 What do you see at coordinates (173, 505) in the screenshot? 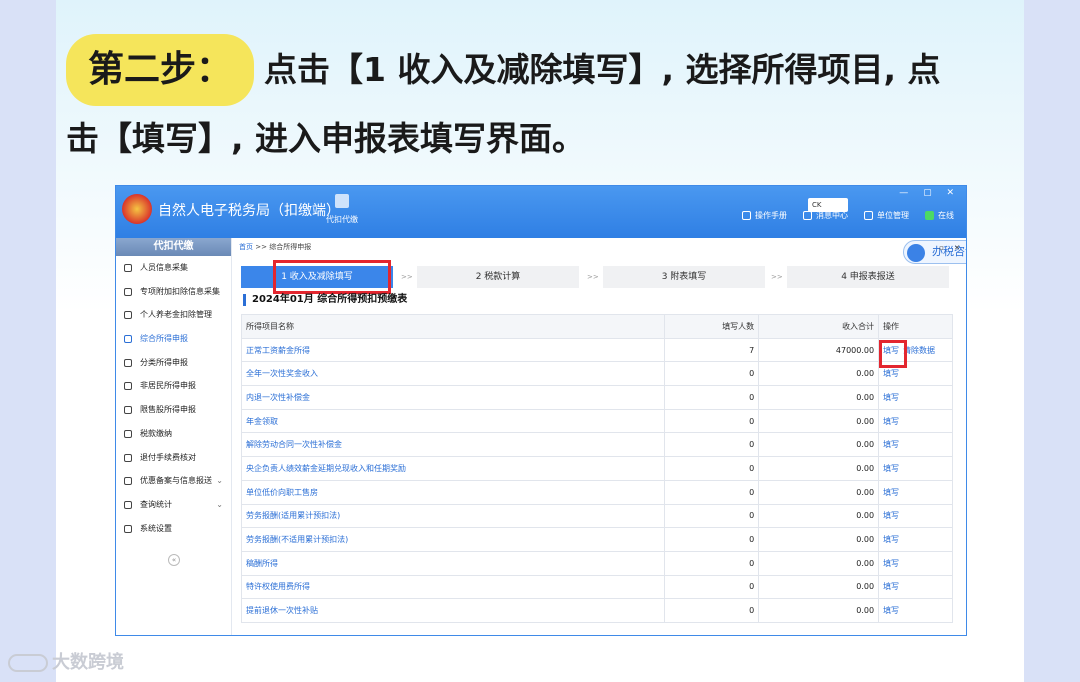
I see `sidebar-item-query: 查询统计 ⌄` at bounding box center [173, 505].